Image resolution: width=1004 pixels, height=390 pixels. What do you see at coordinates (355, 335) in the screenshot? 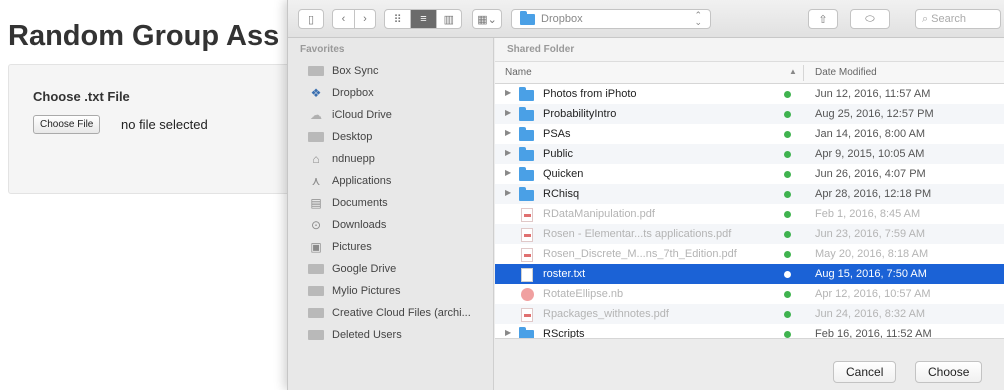
I see `sidebar-item-deleted-users: Deleted Users` at bounding box center [355, 335].